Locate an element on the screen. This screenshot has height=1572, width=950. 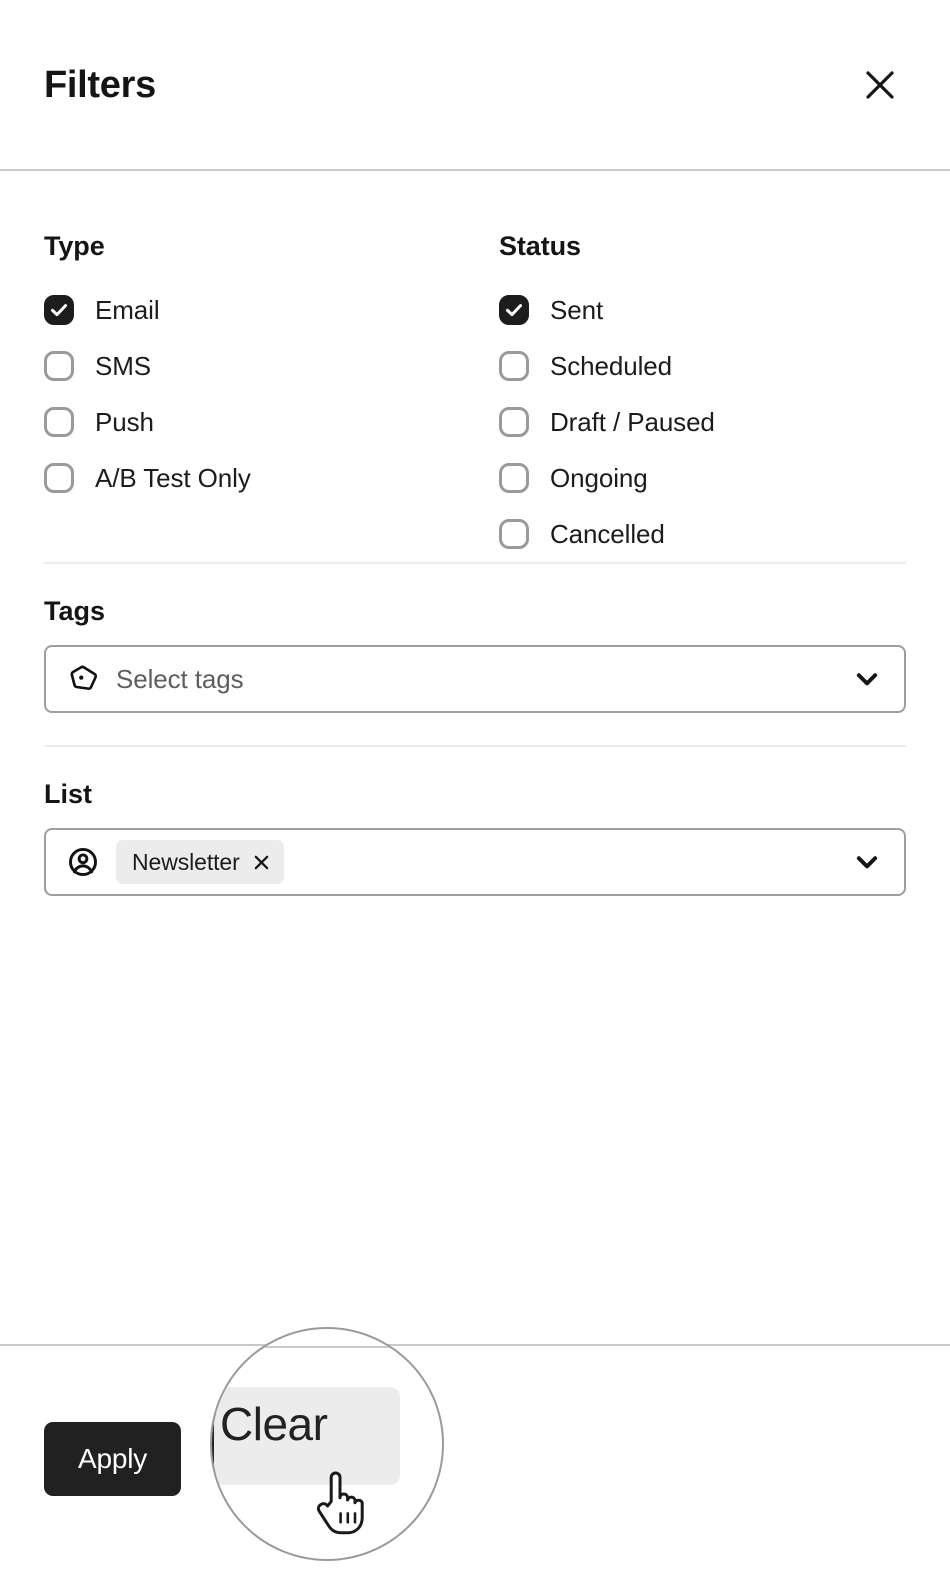
close-icon is located at coordinates (880, 85).